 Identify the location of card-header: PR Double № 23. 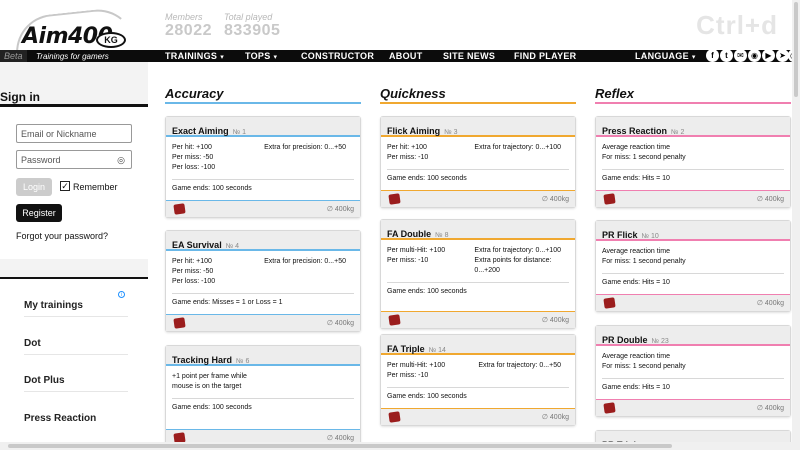
(693, 336).